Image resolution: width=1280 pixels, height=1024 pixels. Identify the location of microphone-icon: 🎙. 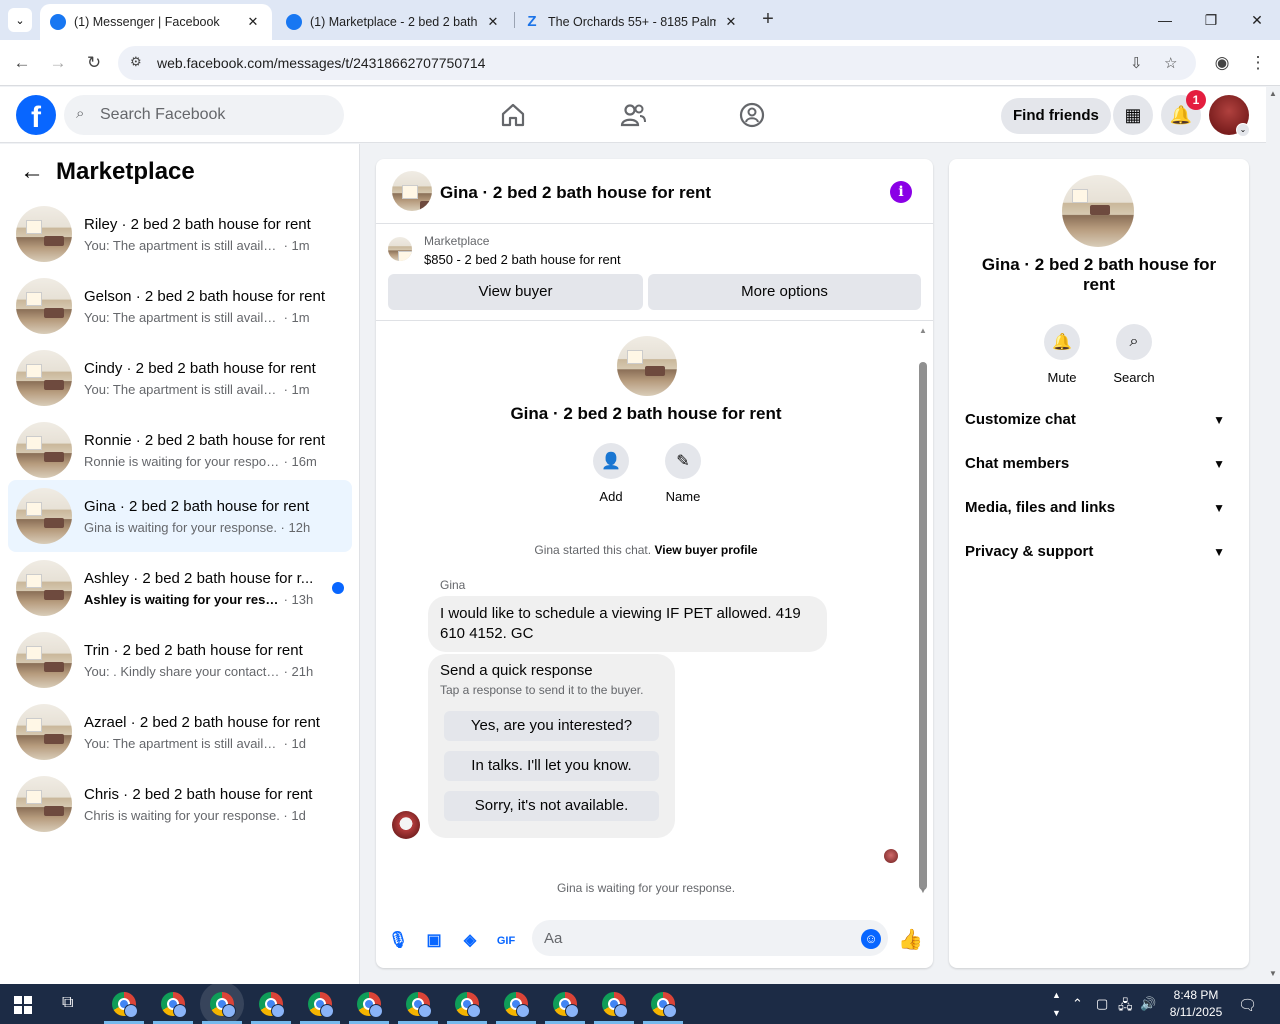
(398, 941).